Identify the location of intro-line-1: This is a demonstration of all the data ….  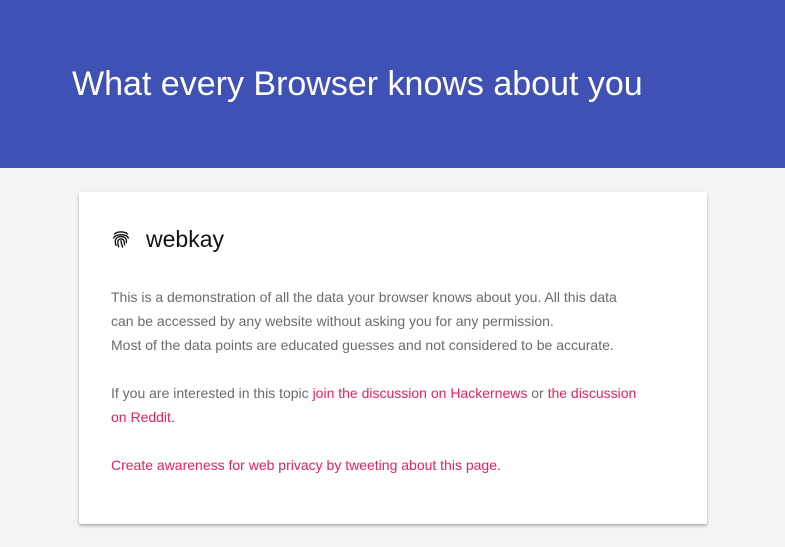
(364, 297).